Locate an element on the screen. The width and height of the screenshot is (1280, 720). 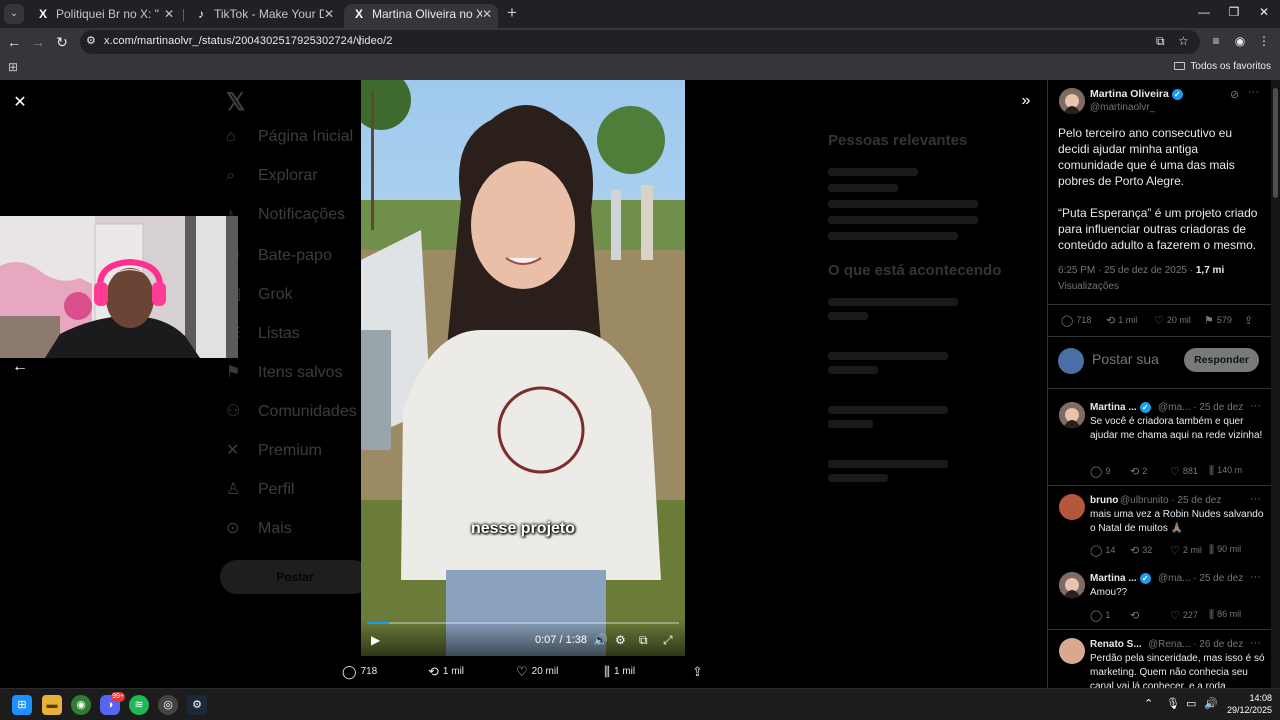
reply-author-handle: @ulbrunito · 25 de dez is located at coordinates (1171, 500).